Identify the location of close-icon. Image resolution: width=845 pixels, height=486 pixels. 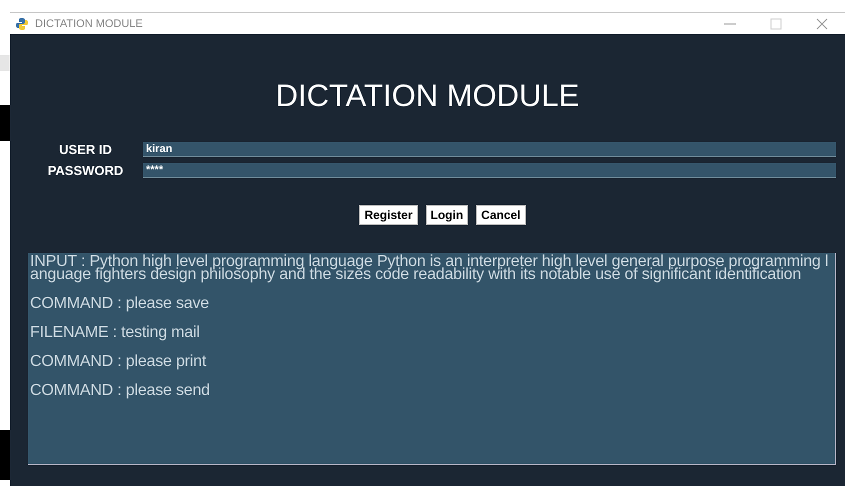
(822, 23).